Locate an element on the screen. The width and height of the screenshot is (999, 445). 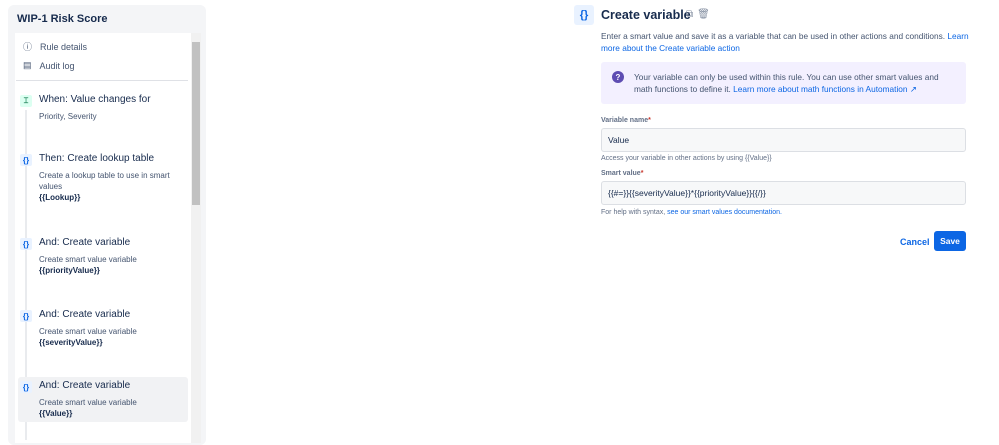
save-button: Save is located at coordinates (950, 241).